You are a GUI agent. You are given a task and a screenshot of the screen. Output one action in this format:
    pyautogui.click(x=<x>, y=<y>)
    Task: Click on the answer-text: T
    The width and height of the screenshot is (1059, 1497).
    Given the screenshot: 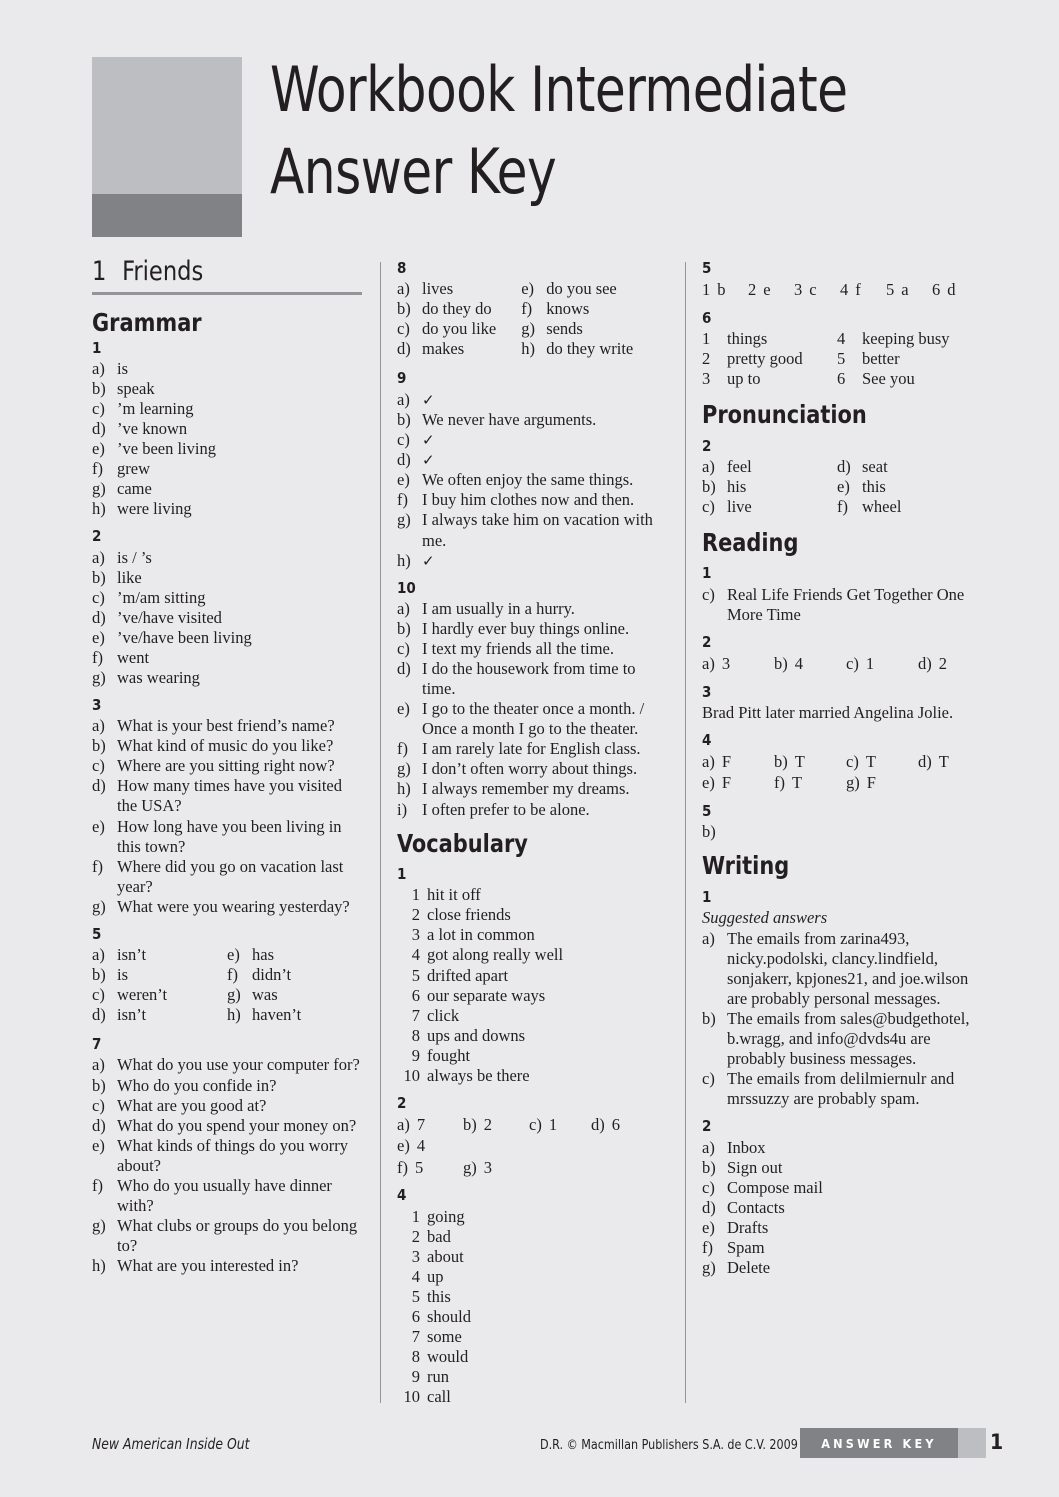 What is the action you would take?
    pyautogui.click(x=799, y=762)
    